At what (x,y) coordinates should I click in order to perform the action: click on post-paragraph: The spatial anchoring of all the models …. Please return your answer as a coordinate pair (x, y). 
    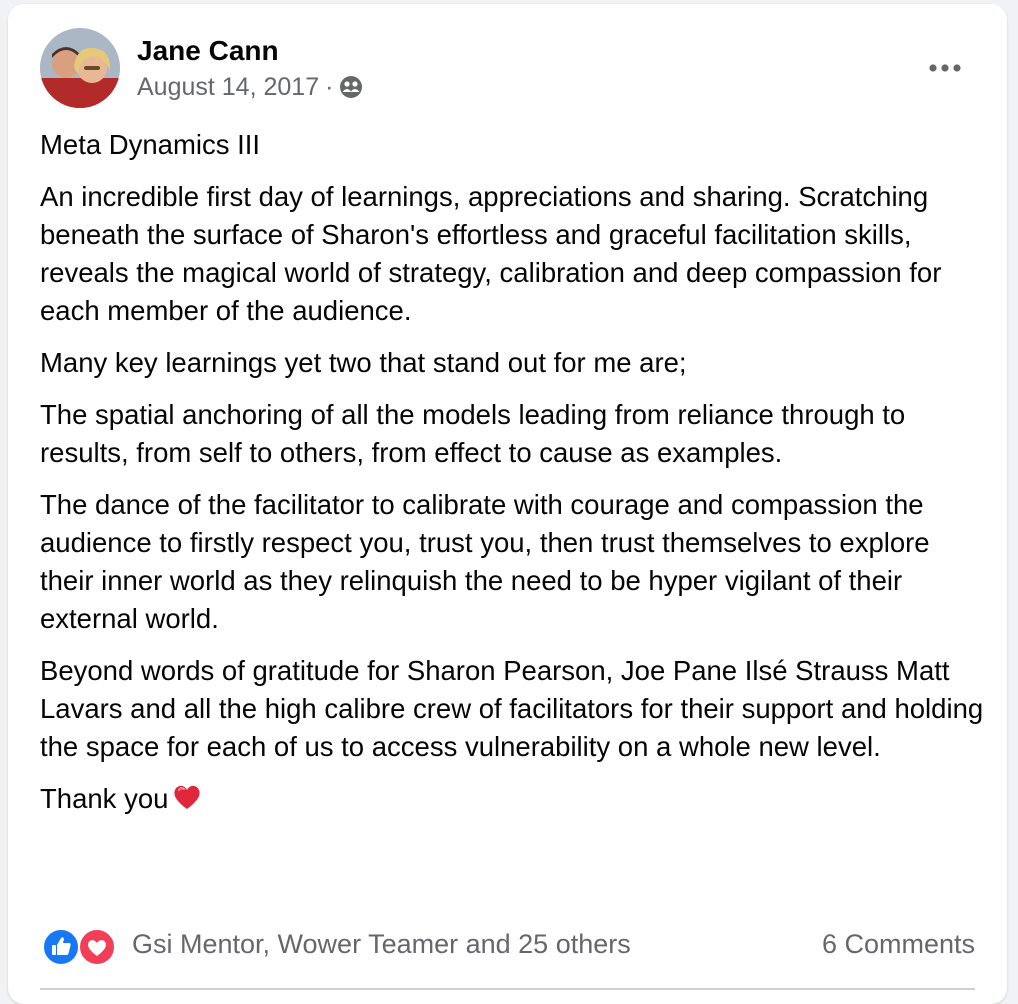
    Looking at the image, I should click on (473, 433).